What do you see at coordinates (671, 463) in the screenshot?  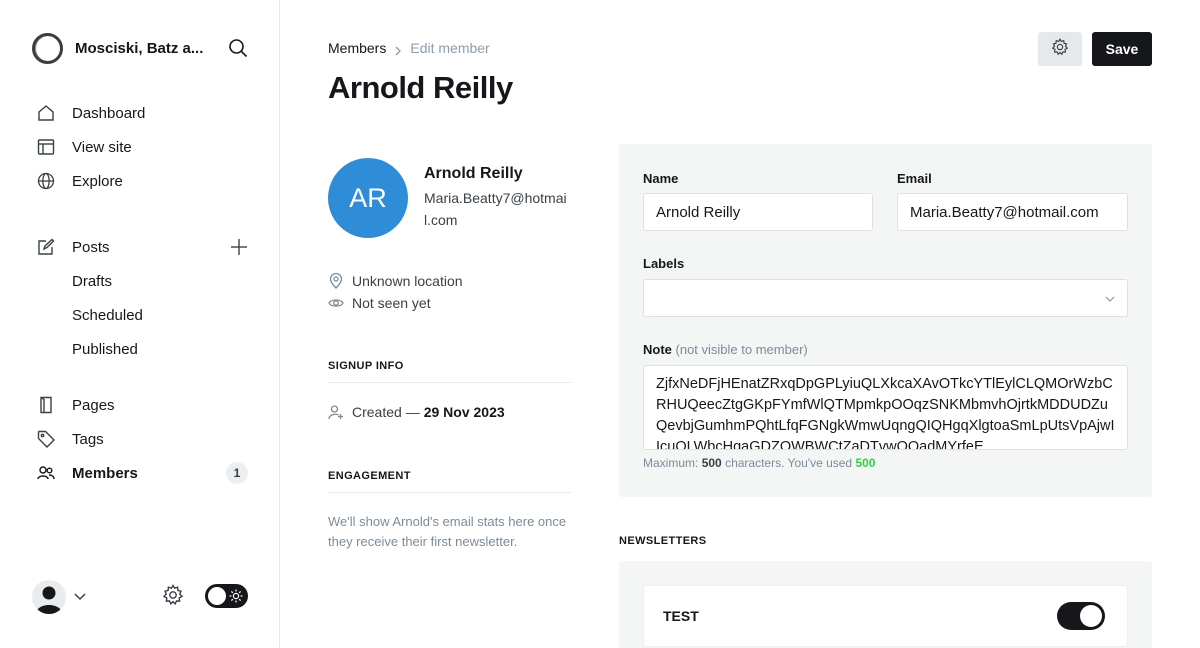 I see `count-prefix: Maximum:` at bounding box center [671, 463].